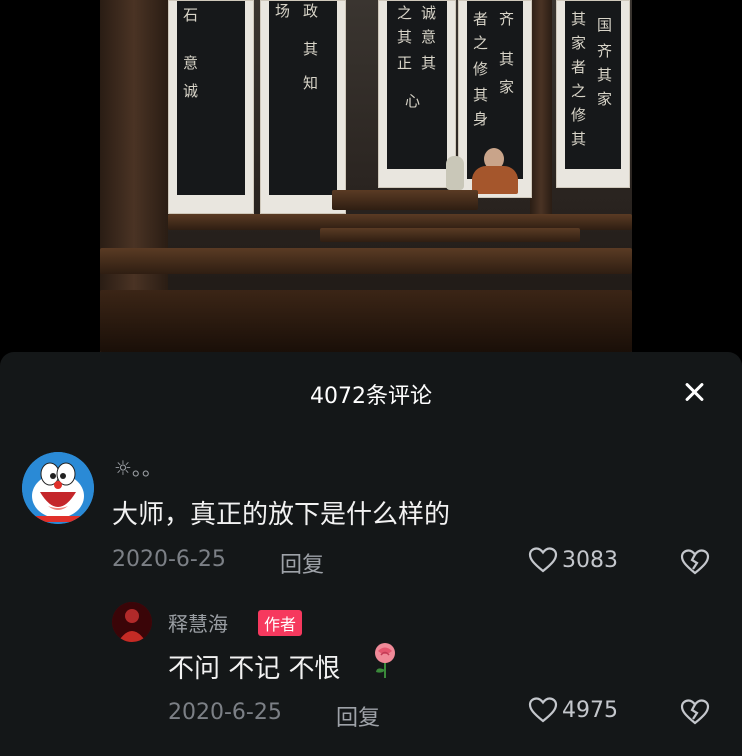 This screenshot has width=742, height=756. I want to click on scroll-glyph: 政, so click(311, 11).